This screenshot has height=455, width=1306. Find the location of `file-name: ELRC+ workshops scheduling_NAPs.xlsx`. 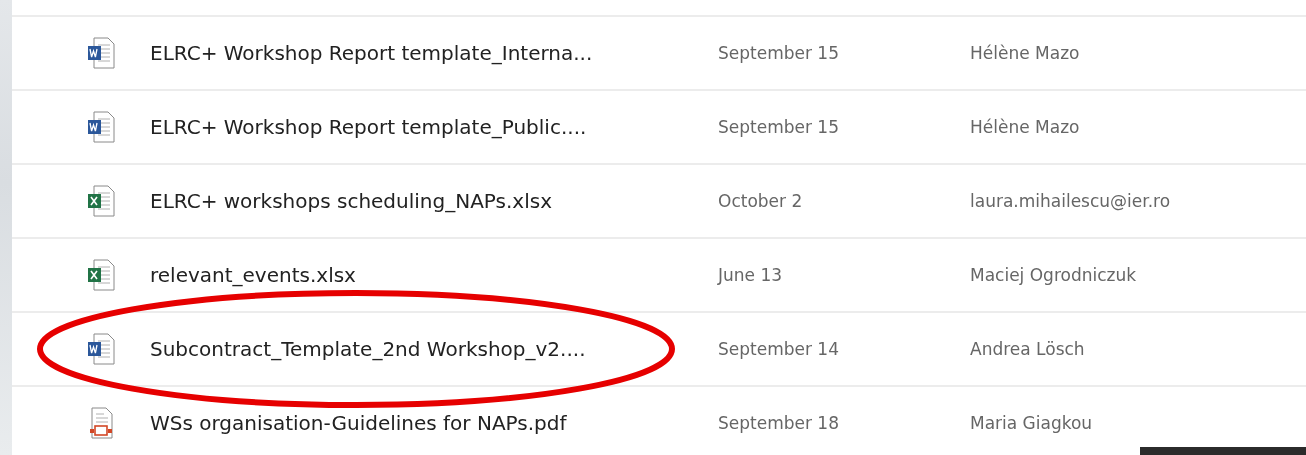

file-name: ELRC+ workshops scheduling_NAPs.xlsx is located at coordinates (434, 201).